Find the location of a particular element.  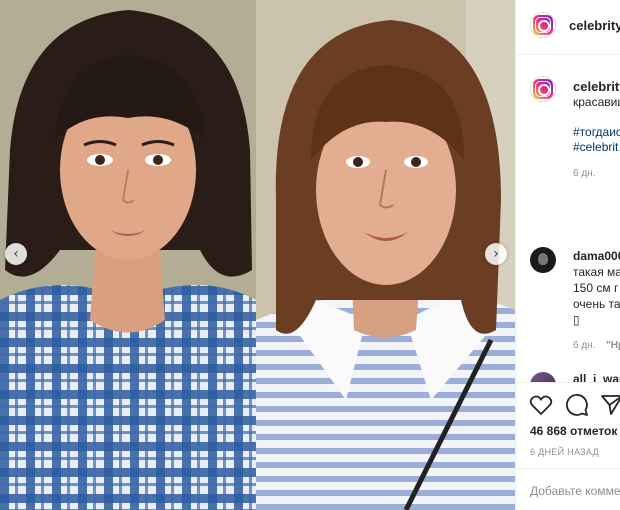

share-icon is located at coordinates (610, 405).